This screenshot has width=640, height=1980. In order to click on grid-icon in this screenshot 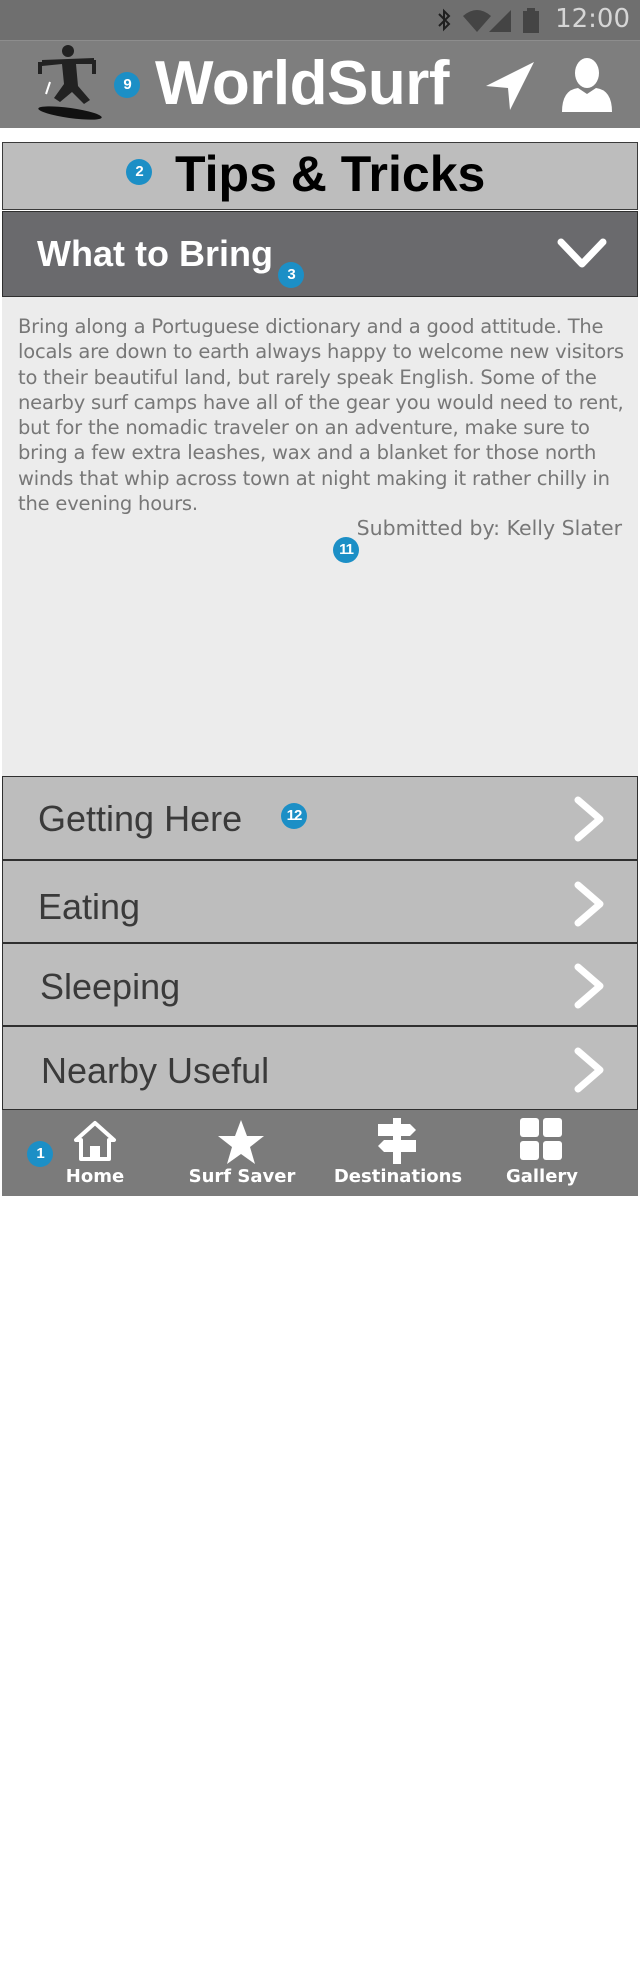, I will do `click(541, 1139)`.